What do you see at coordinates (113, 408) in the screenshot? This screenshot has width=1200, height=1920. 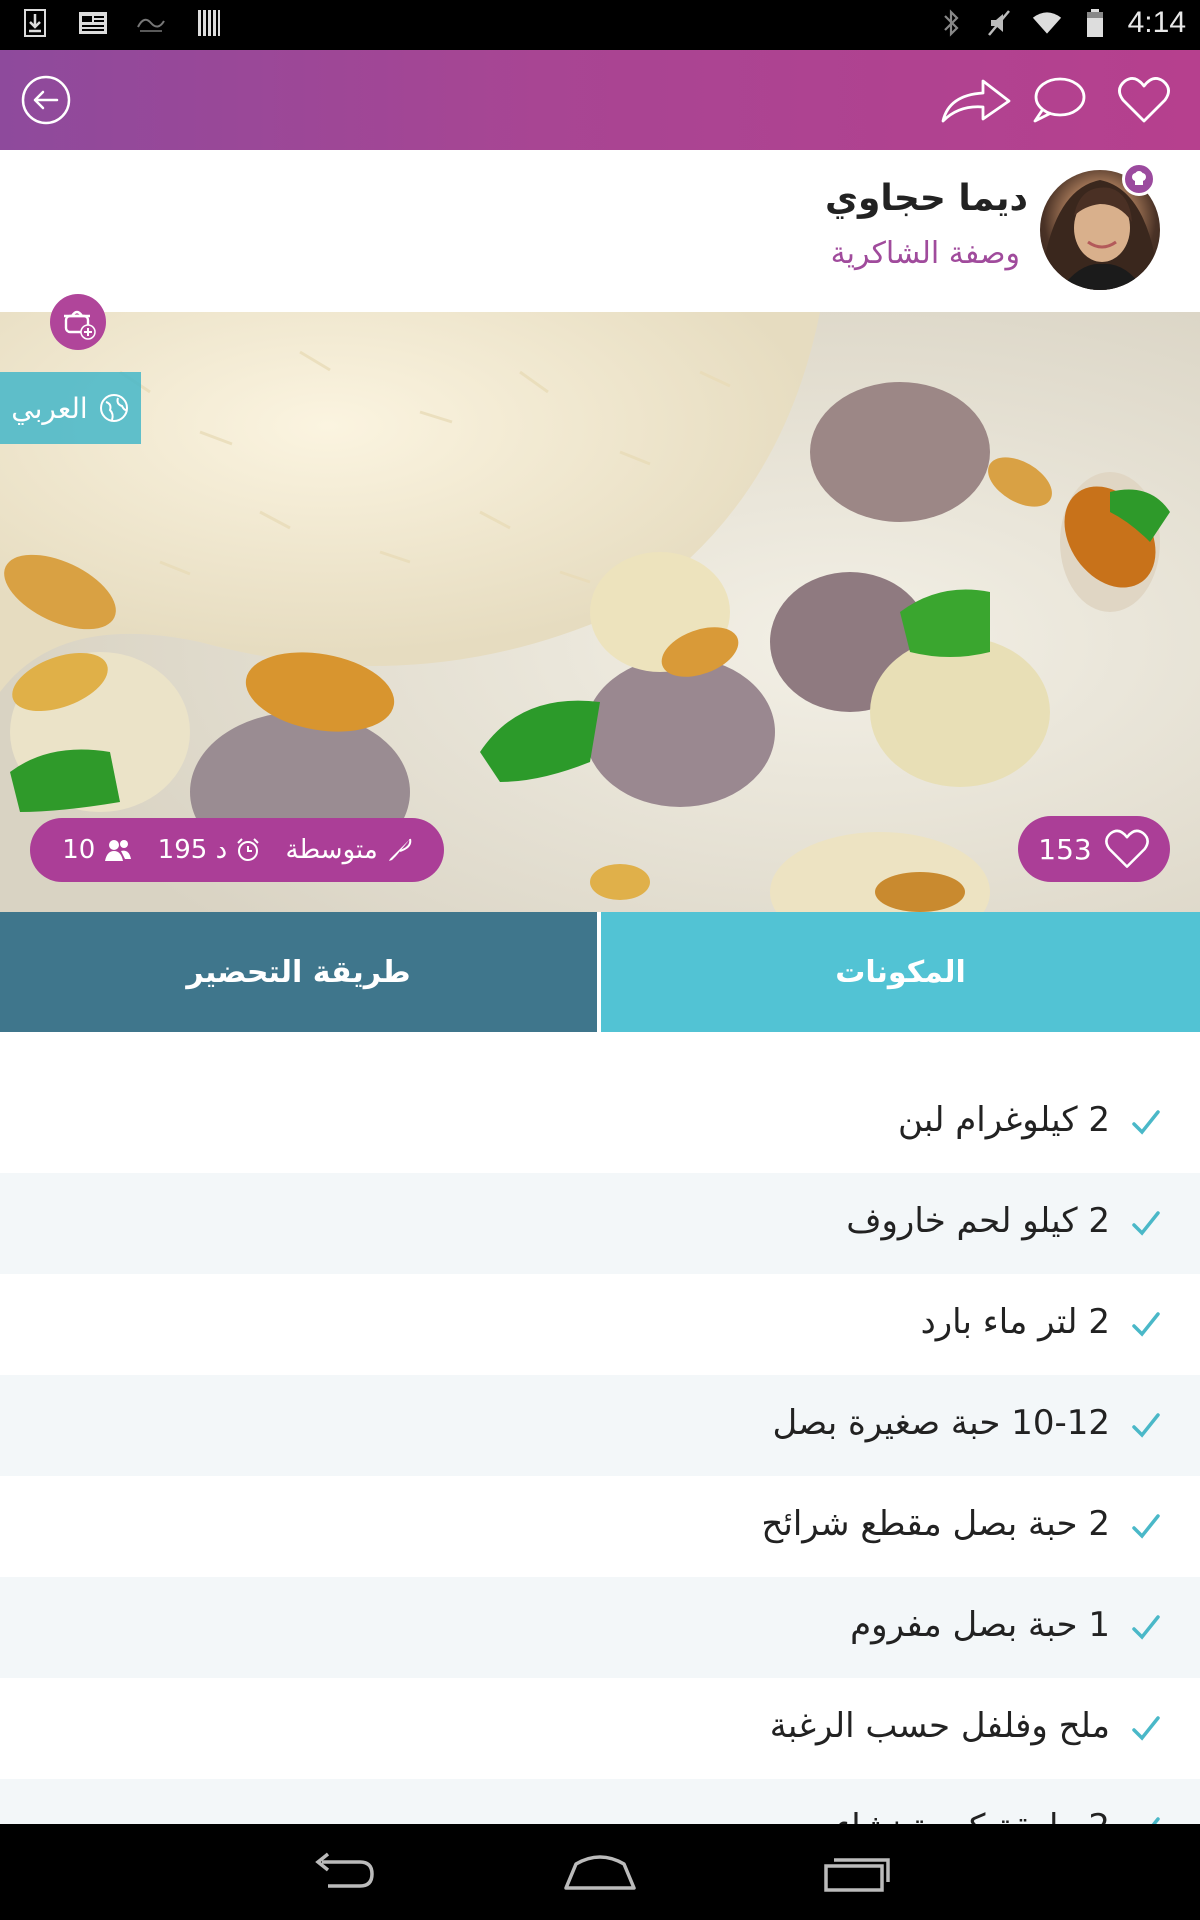 I see `globe-icon` at bounding box center [113, 408].